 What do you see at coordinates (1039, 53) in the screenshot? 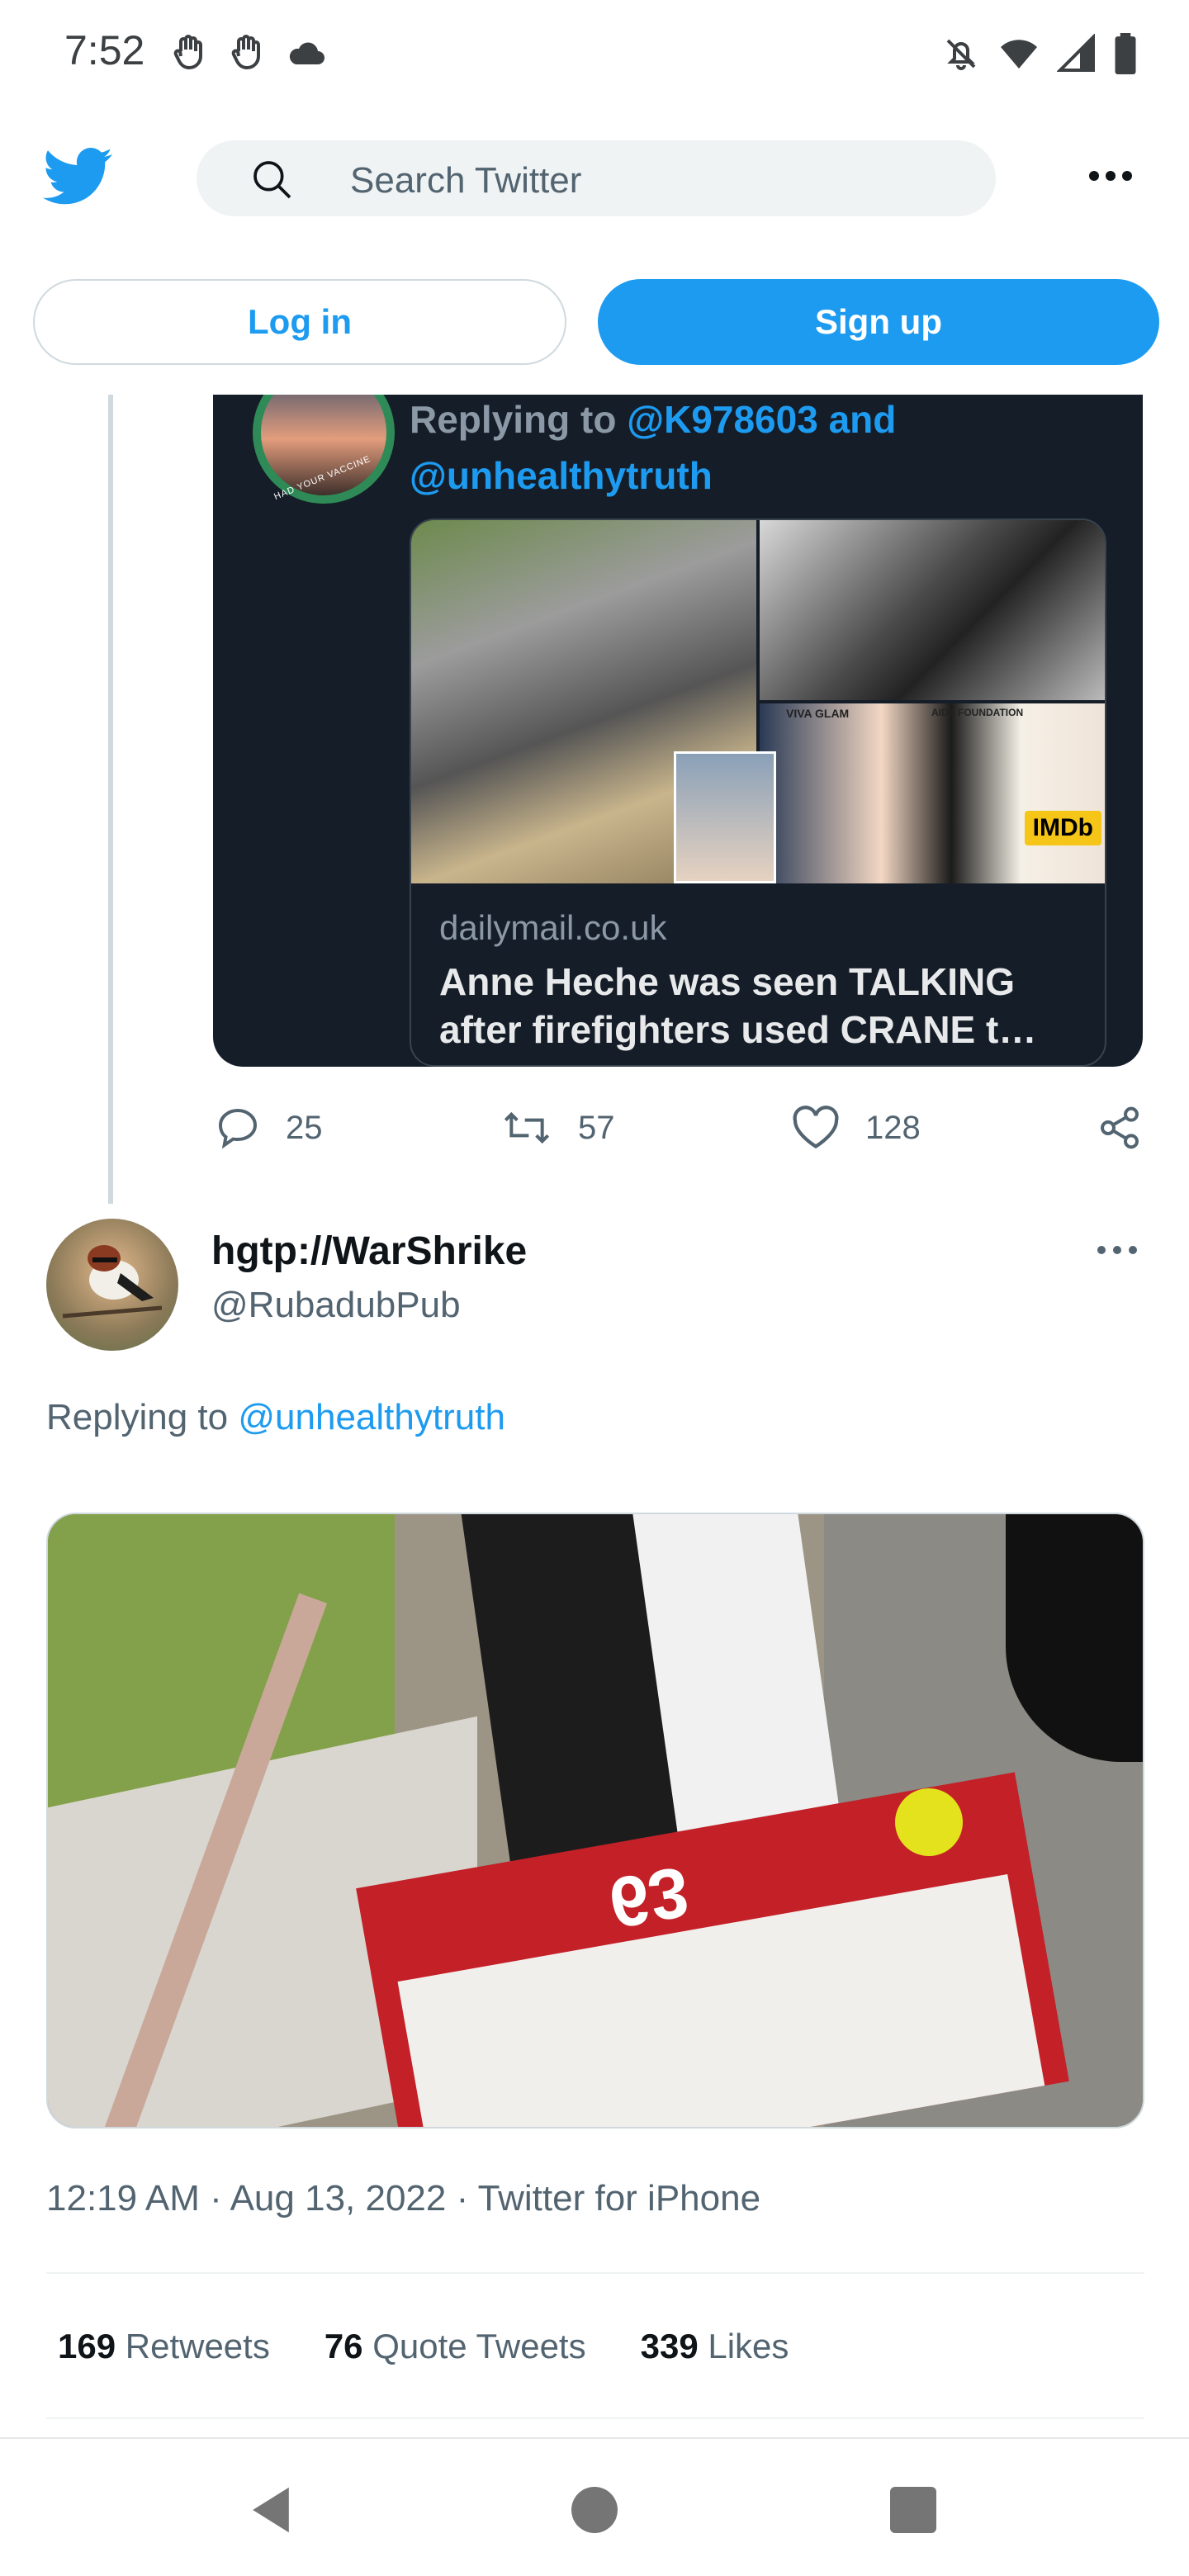
I see `status-icons-right` at bounding box center [1039, 53].